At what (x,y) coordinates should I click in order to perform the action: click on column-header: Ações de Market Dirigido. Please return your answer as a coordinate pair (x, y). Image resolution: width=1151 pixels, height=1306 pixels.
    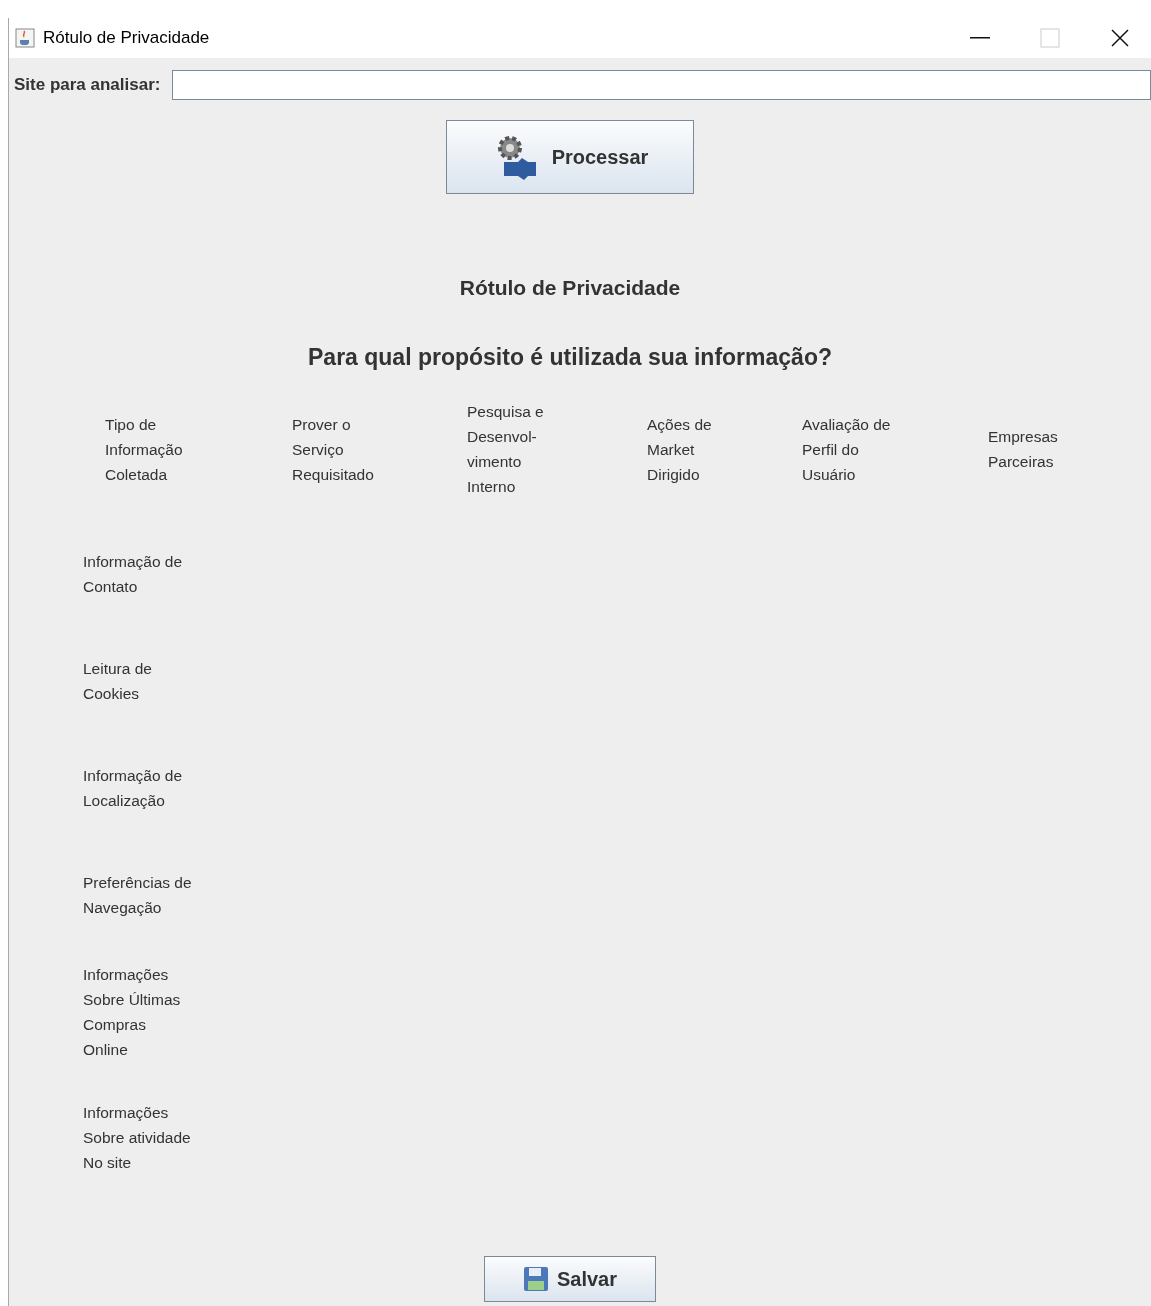
    Looking at the image, I should click on (680, 449).